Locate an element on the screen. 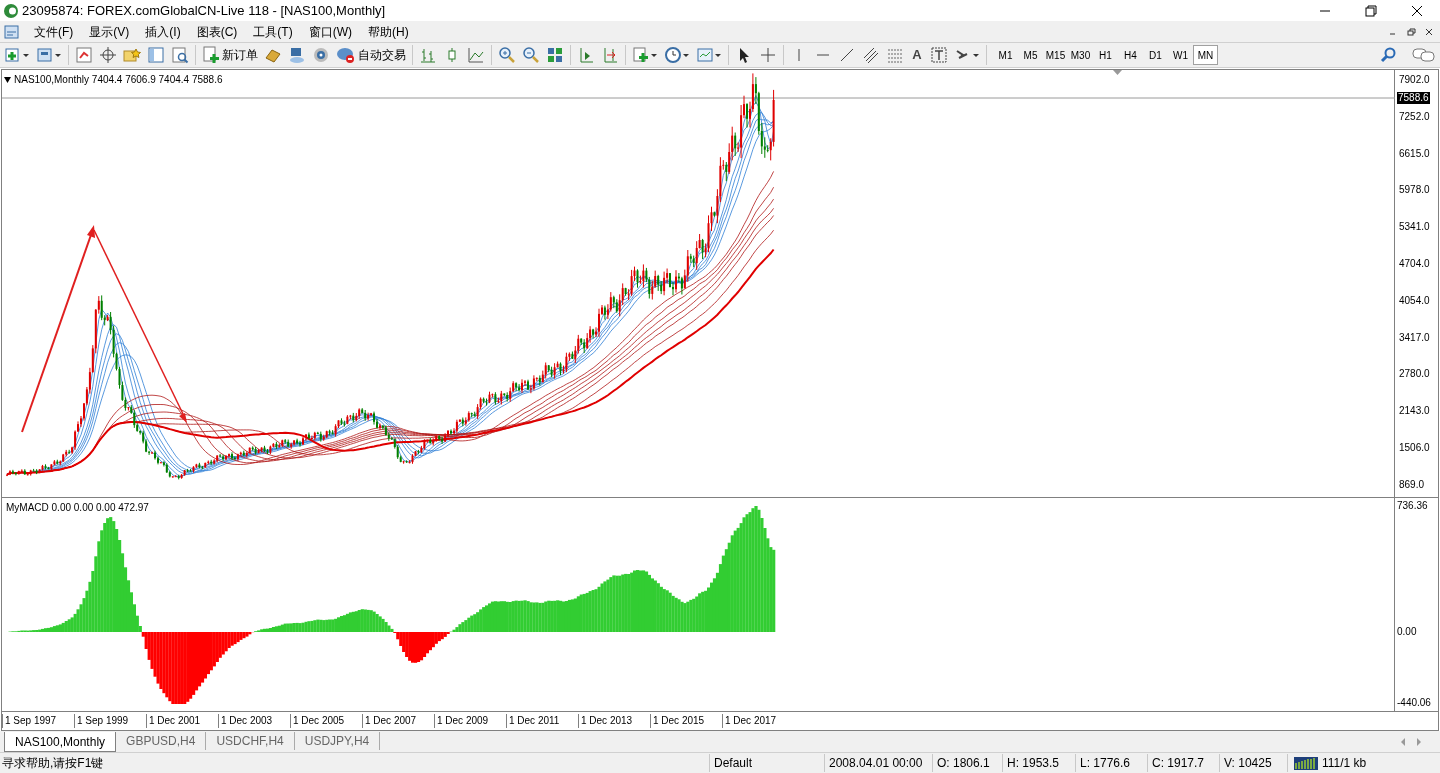  connection-bars-icon is located at coordinates (1306, 763).